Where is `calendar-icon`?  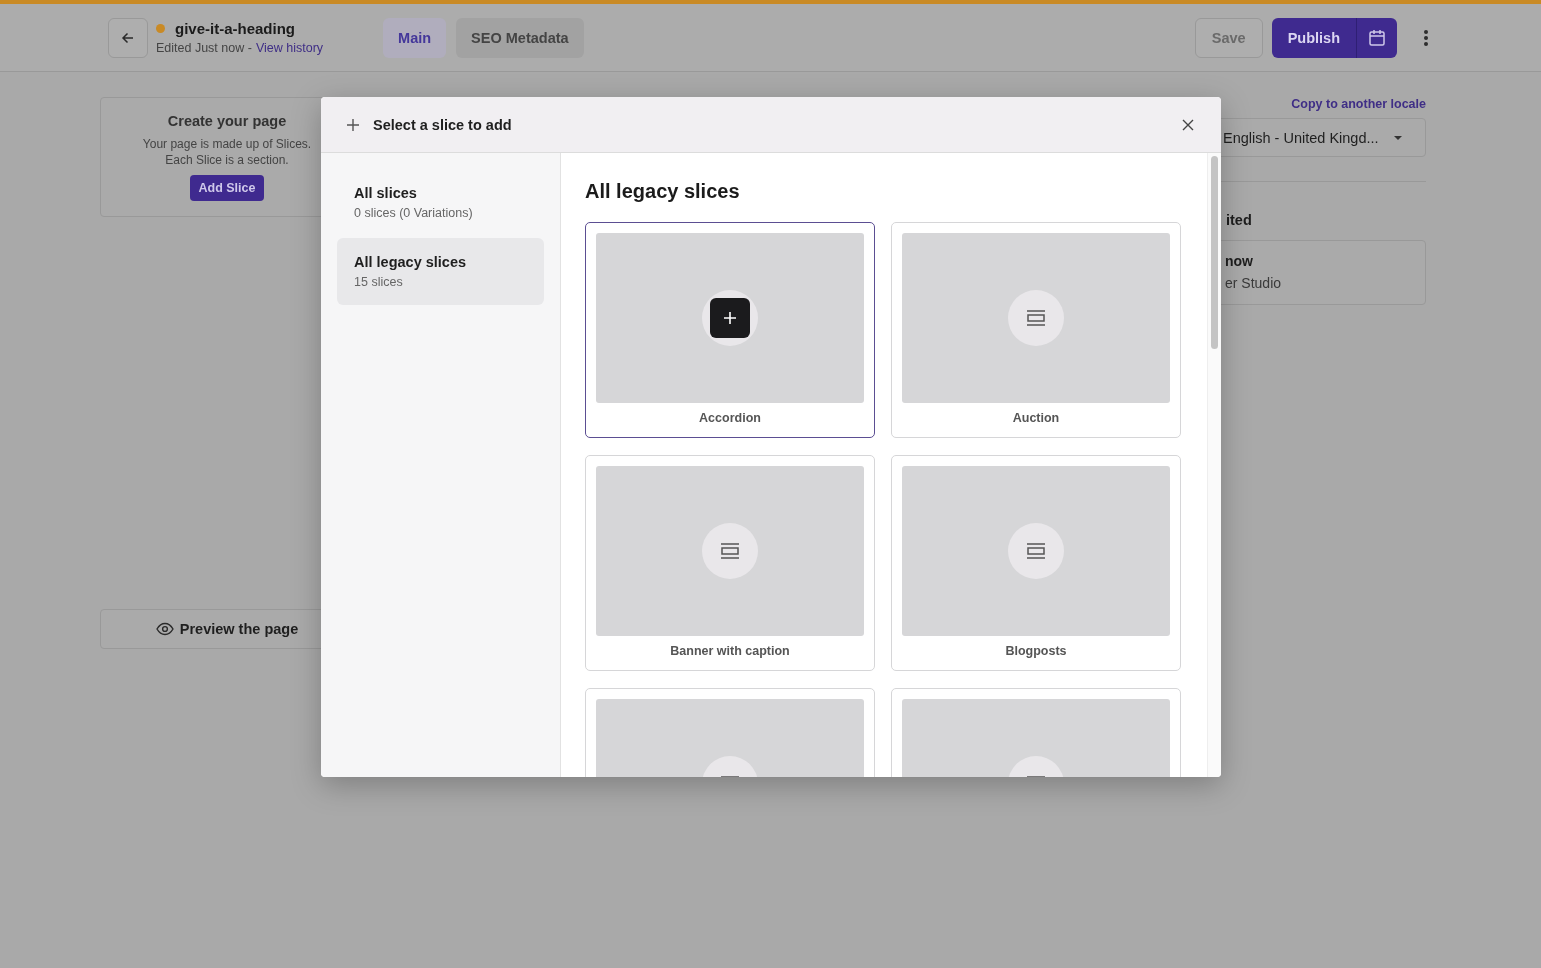 calendar-icon is located at coordinates (1377, 37).